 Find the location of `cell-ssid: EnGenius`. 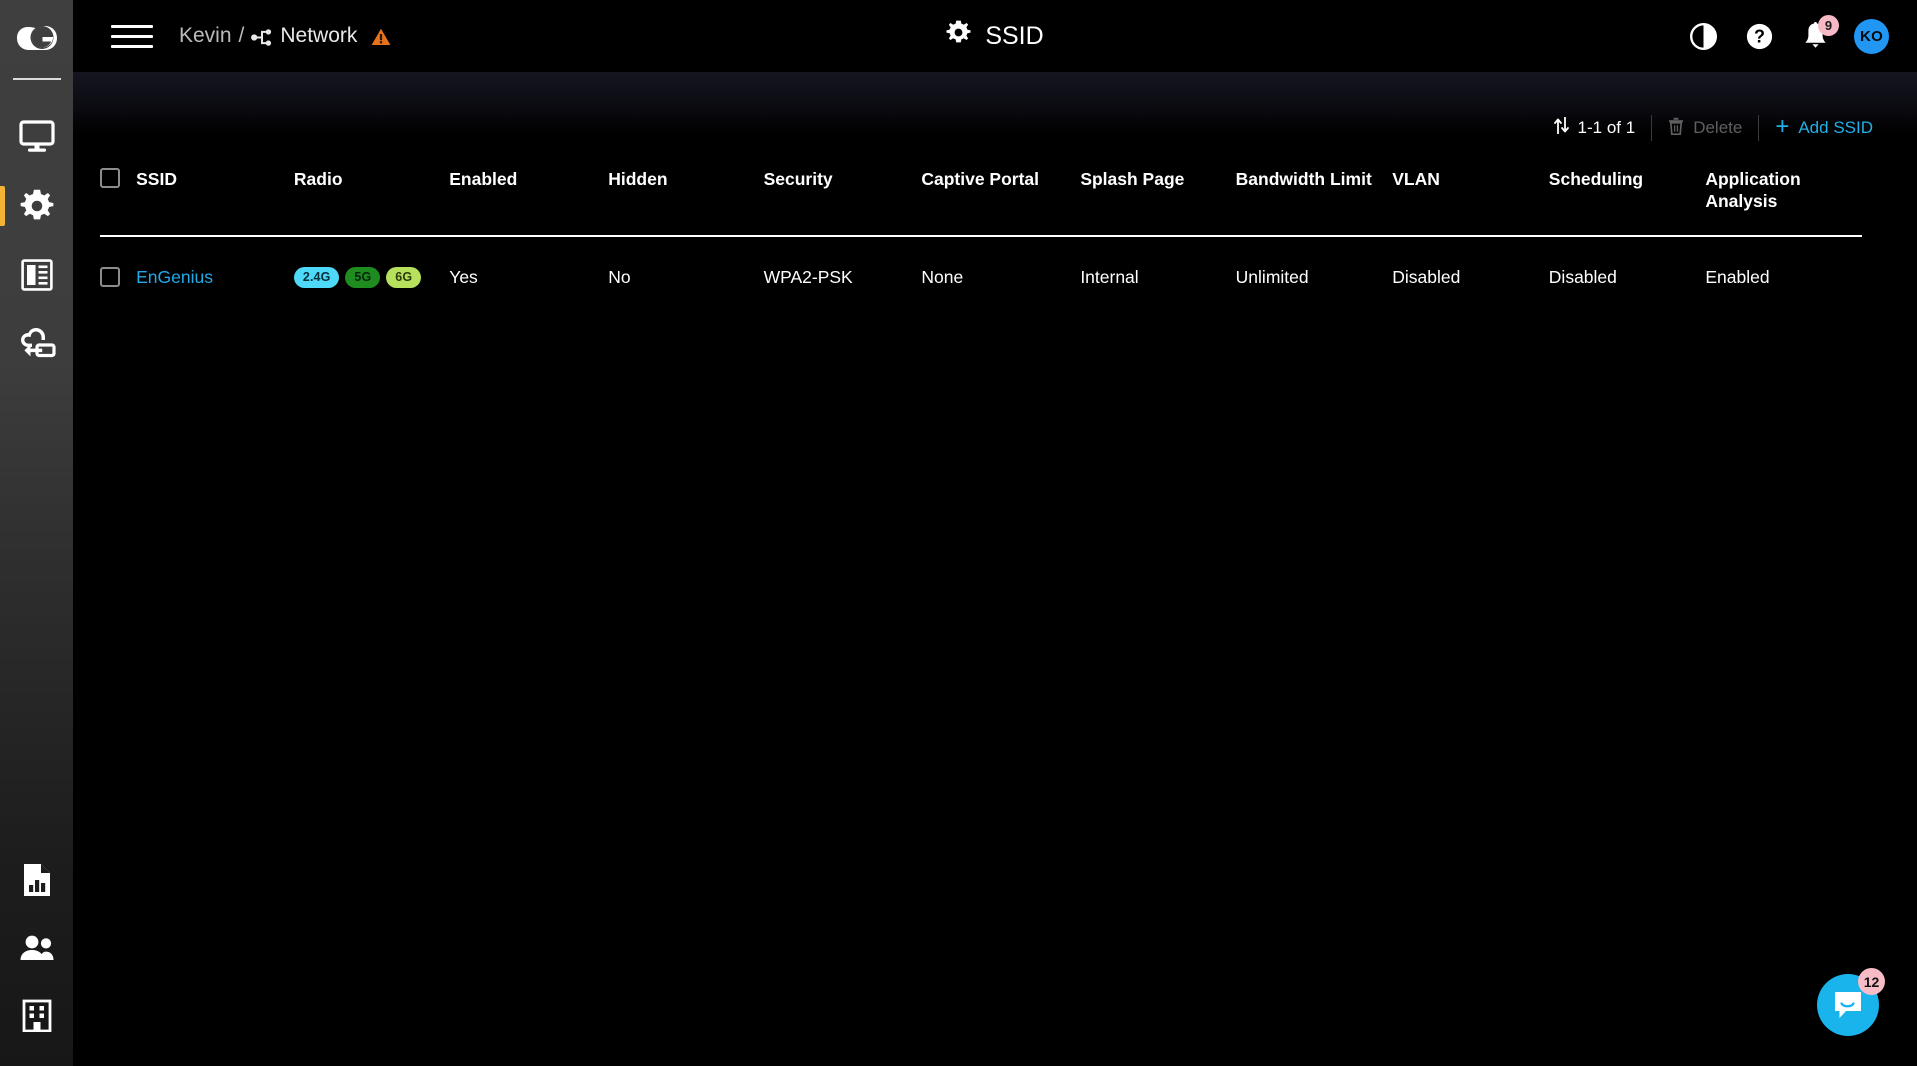

cell-ssid: EnGenius is located at coordinates (215, 266).